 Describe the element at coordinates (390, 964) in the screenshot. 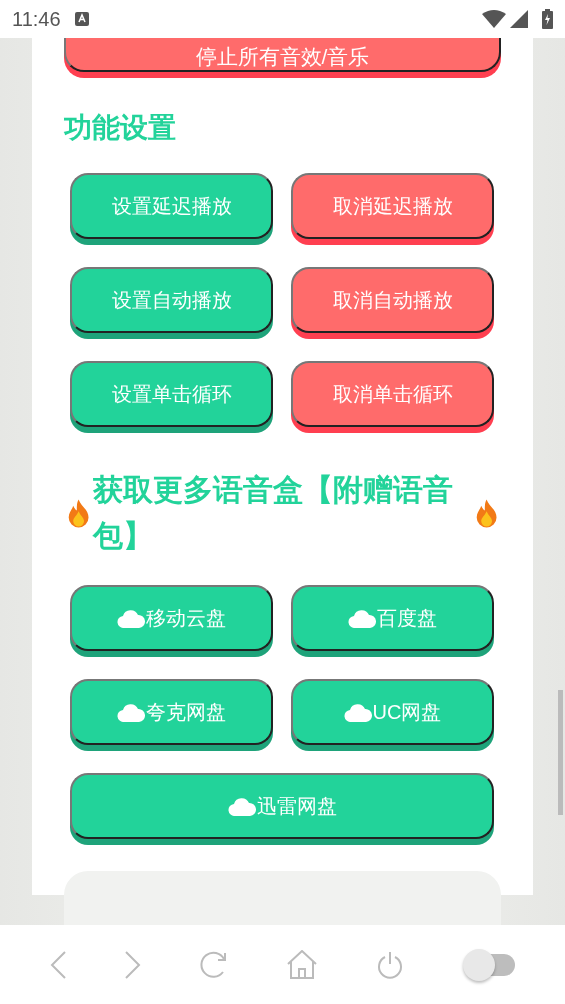

I see `power-icon` at that location.